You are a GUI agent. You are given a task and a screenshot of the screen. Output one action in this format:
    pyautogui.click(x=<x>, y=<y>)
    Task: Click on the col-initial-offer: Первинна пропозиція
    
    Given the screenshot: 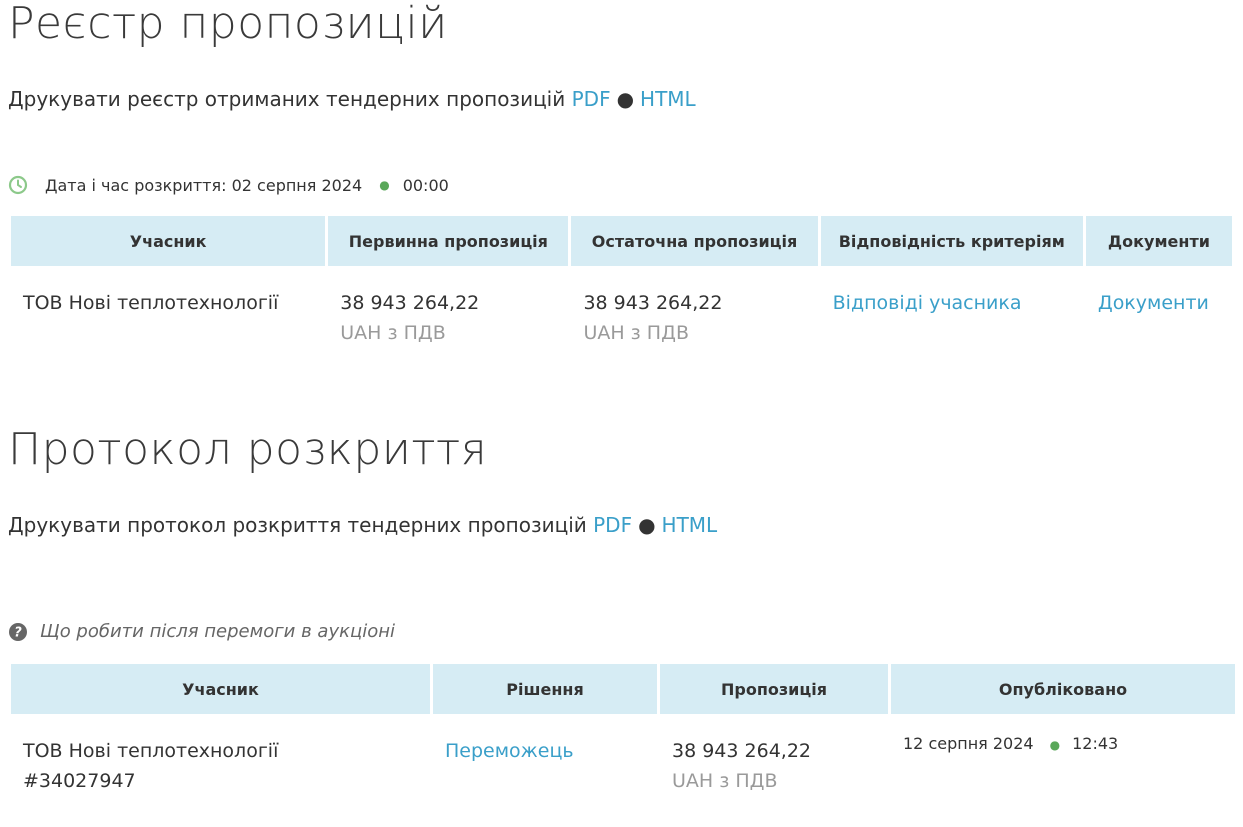 What is the action you would take?
    pyautogui.click(x=448, y=241)
    